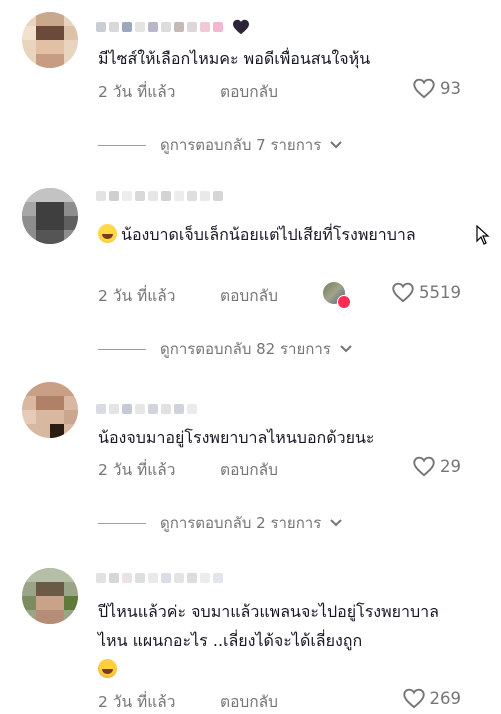  What do you see at coordinates (436, 88) in the screenshot?
I see `like-button: 93` at bounding box center [436, 88].